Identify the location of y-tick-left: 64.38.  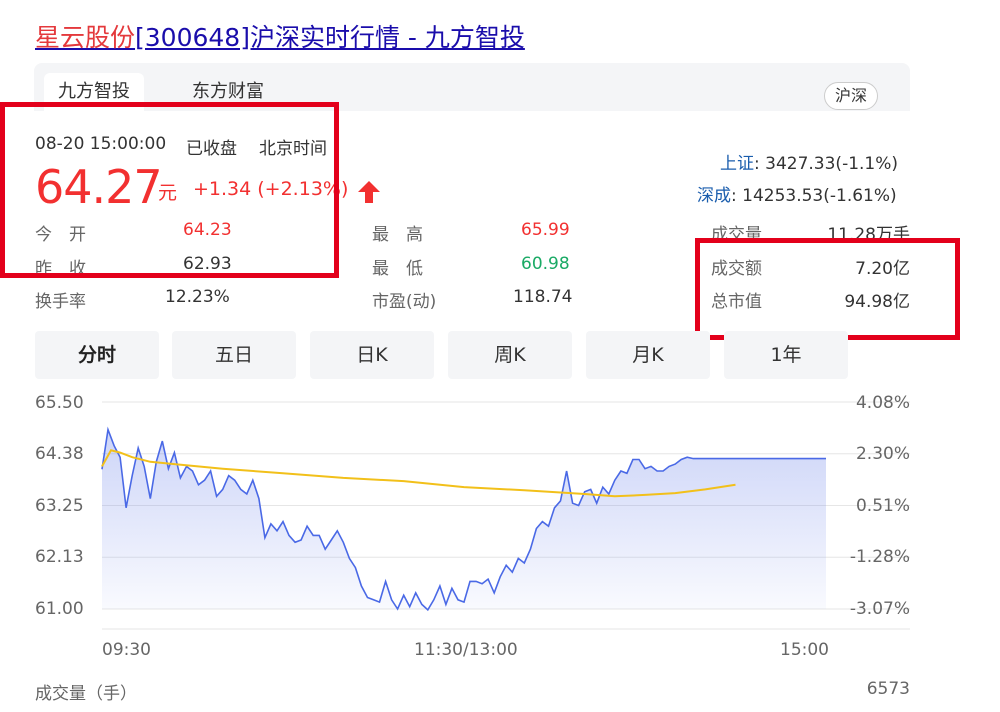
(59, 454).